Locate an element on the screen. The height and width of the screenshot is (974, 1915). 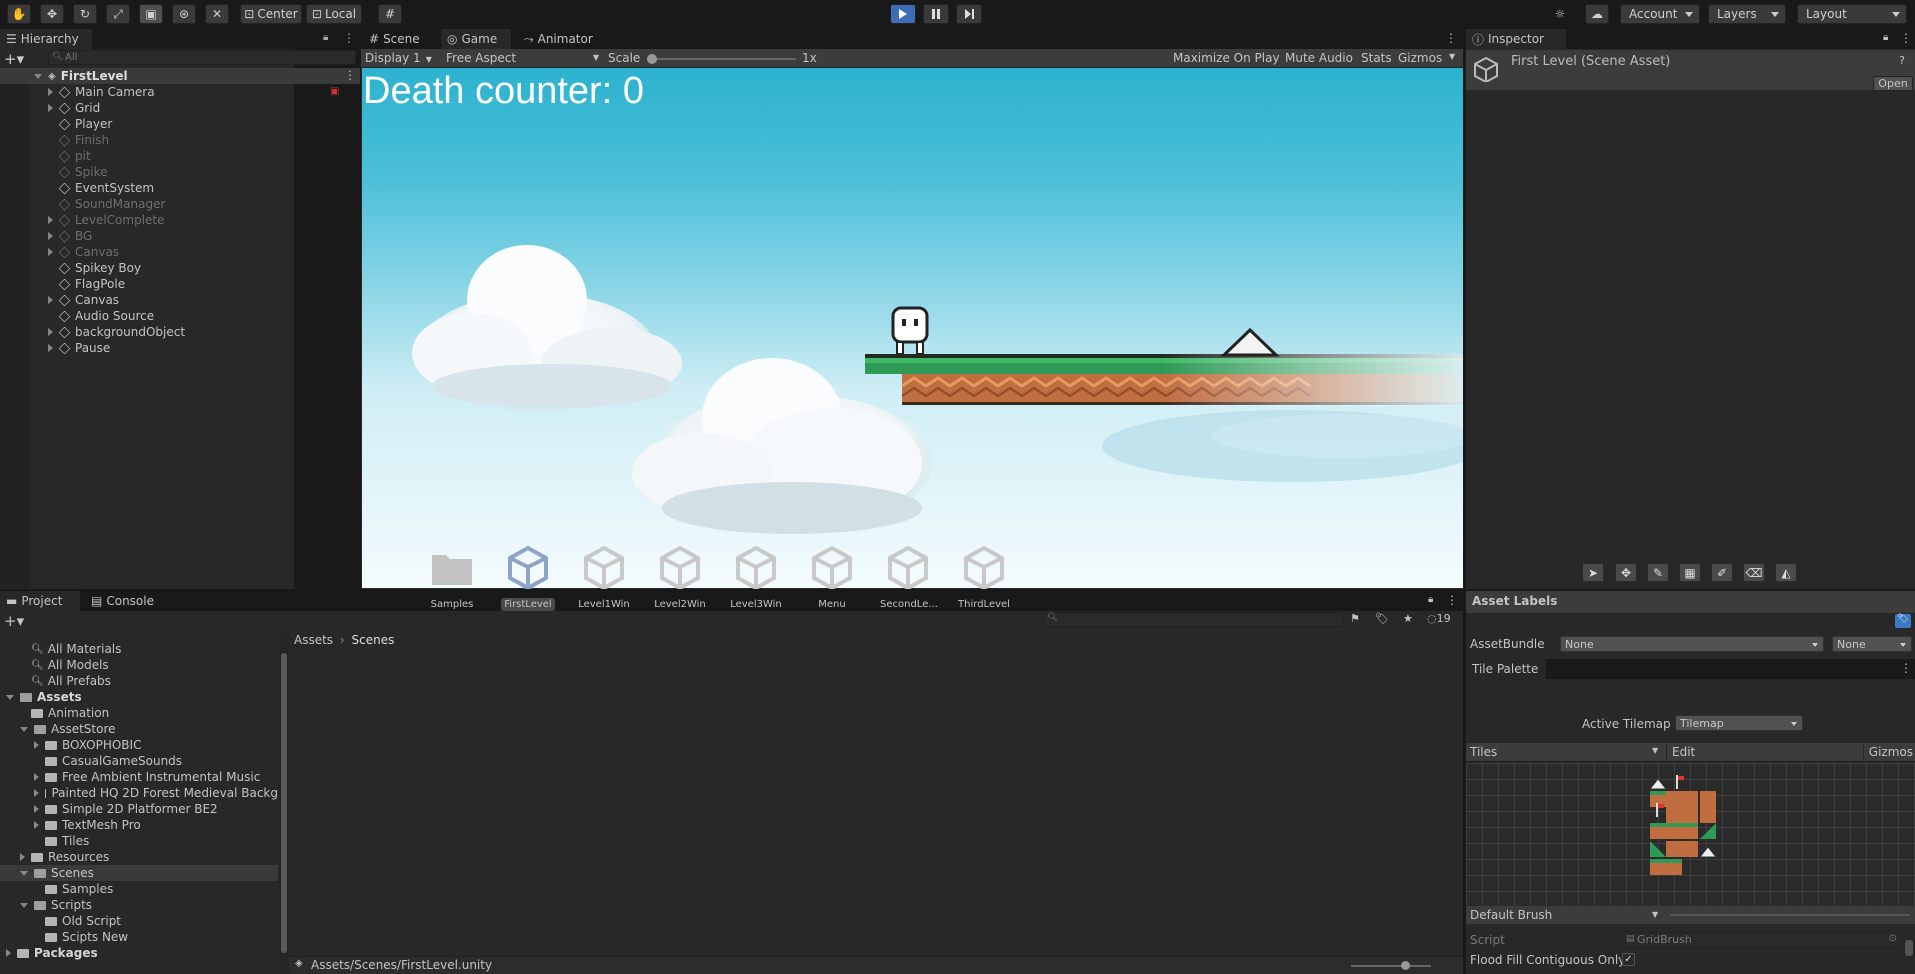
project-tree-item: AssetStore is located at coordinates (139, 729).